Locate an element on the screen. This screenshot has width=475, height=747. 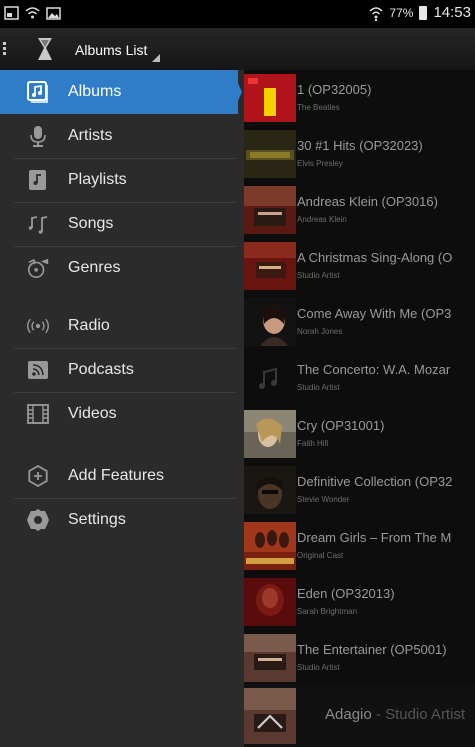
film-icon is located at coordinates (38, 414).